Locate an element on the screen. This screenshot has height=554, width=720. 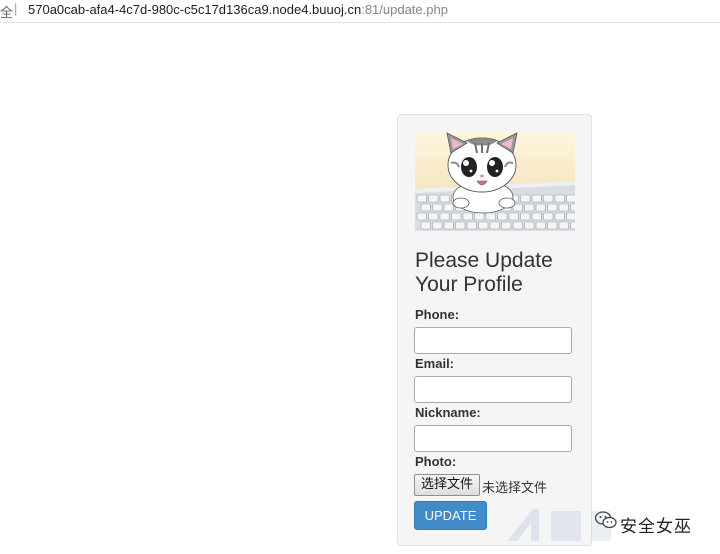
cat-drawing is located at coordinates (482, 173).